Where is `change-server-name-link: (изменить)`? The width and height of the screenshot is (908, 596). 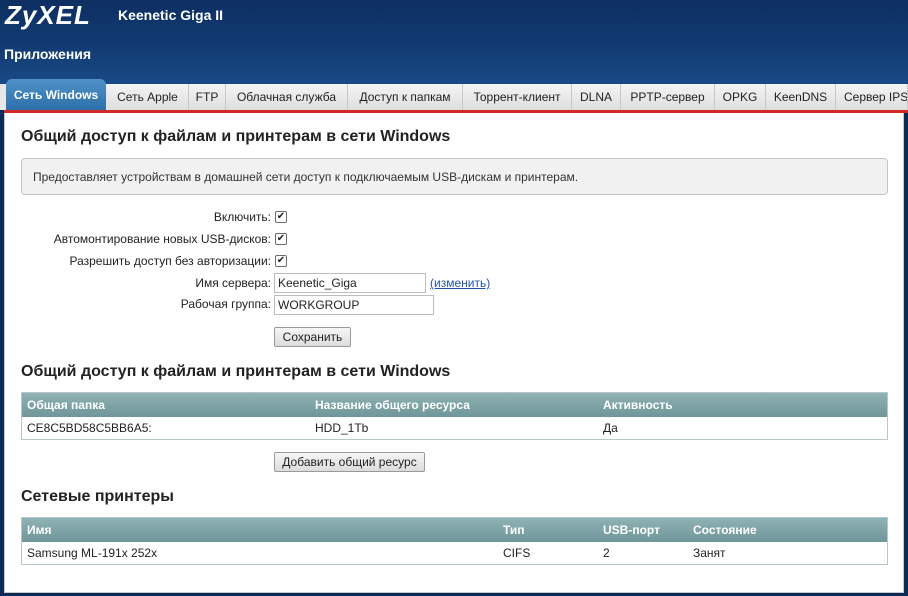
change-server-name-link: (изменить) is located at coordinates (460, 283).